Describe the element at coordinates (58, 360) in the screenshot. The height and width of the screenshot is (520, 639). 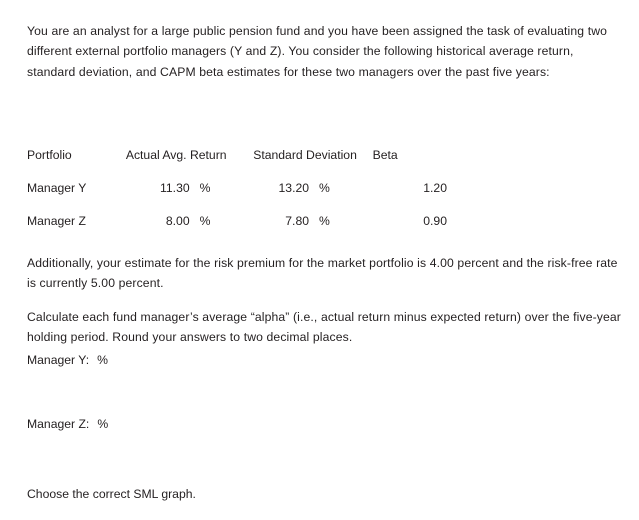
I see `answer-label-manager-y: Manager Y:` at that location.